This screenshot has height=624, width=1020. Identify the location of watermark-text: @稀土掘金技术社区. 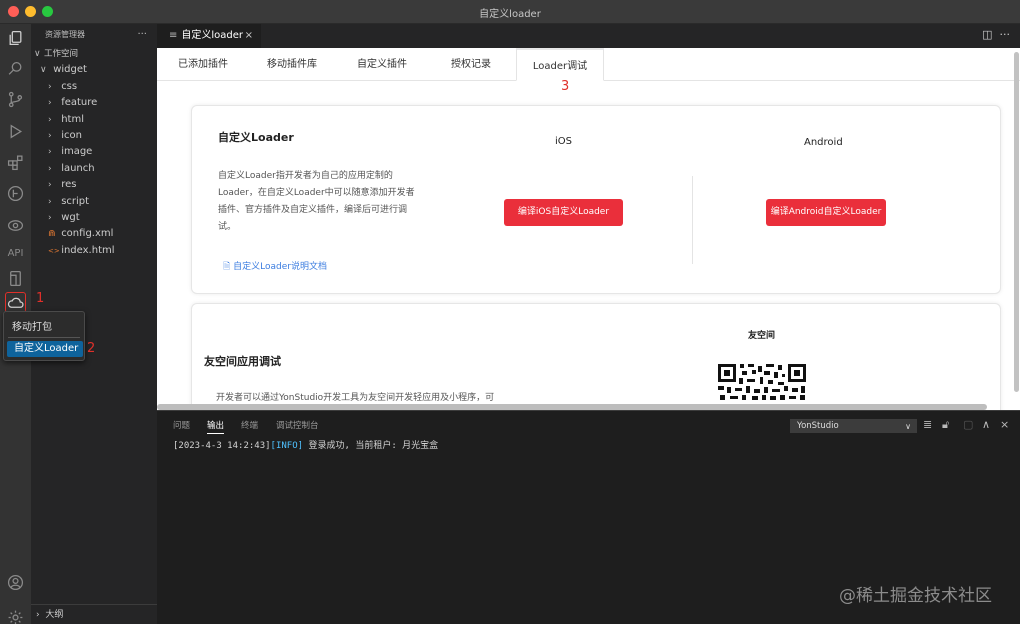
(915, 596).